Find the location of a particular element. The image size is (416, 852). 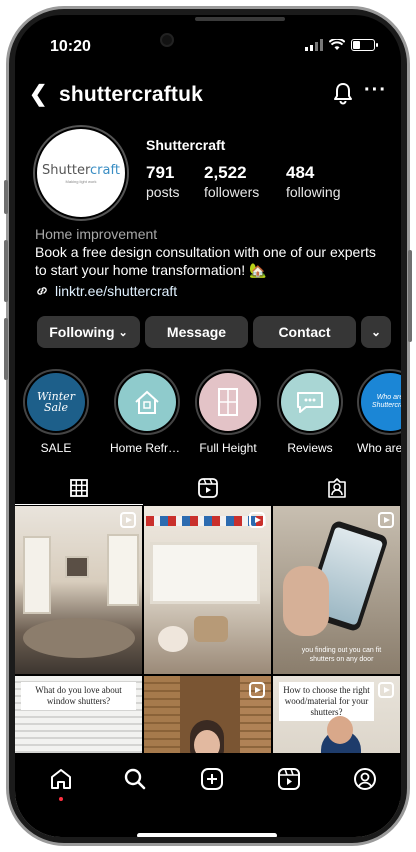

wifi-icon is located at coordinates (337, 44).